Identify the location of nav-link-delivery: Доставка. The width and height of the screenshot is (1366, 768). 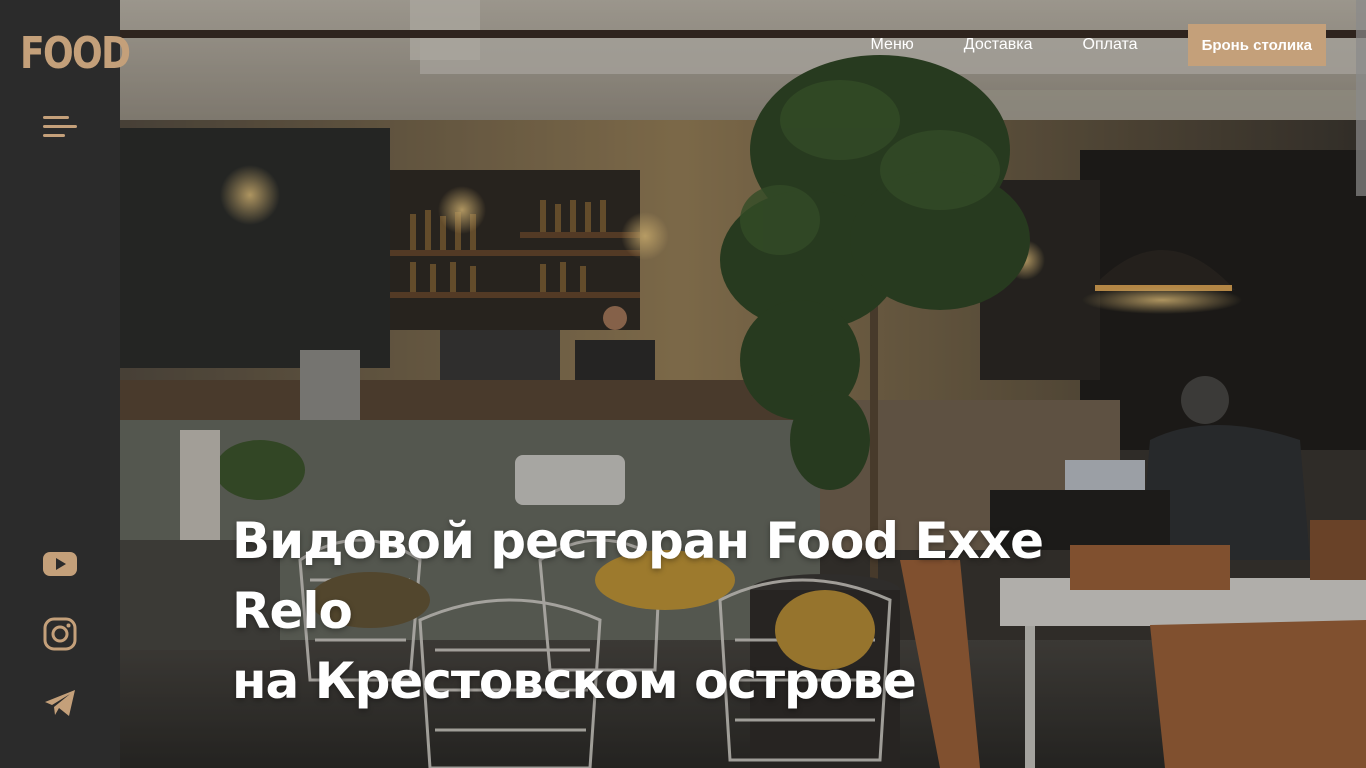
(998, 45).